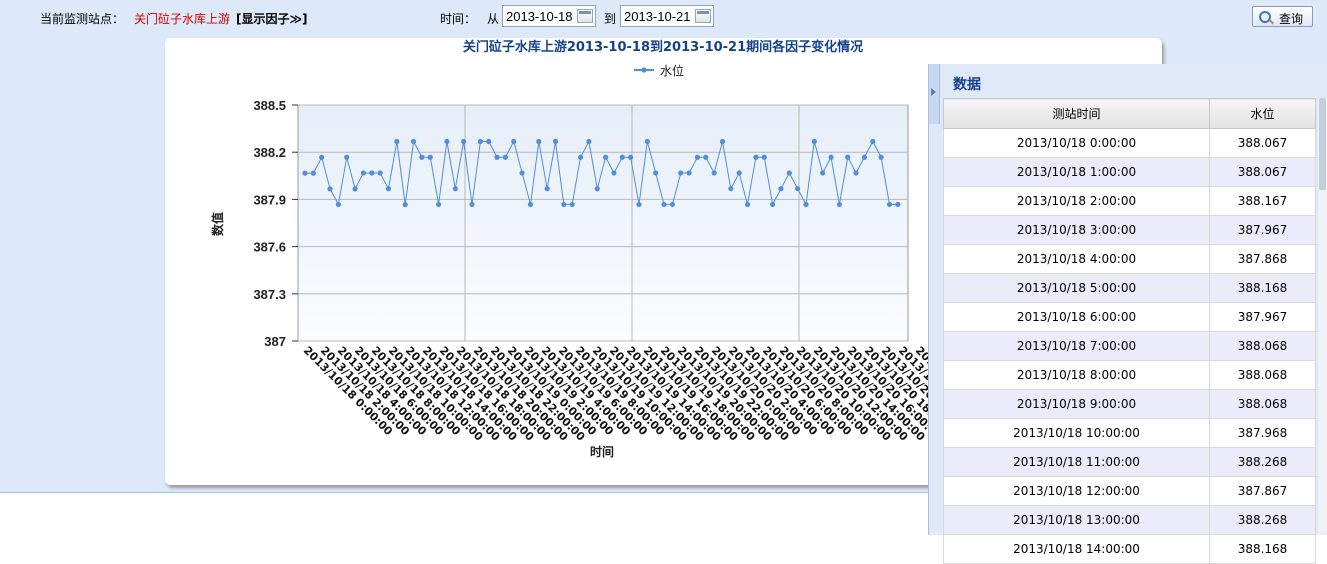 The width and height of the screenshot is (1327, 564). Describe the element at coordinates (269, 199) in the screenshot. I see `y-tick-label: 387.9` at that location.